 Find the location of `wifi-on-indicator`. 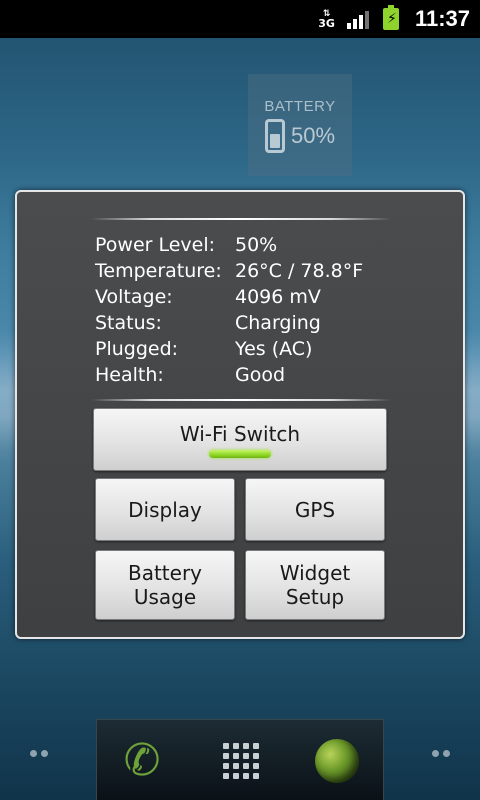

wifi-on-indicator is located at coordinates (240, 453).